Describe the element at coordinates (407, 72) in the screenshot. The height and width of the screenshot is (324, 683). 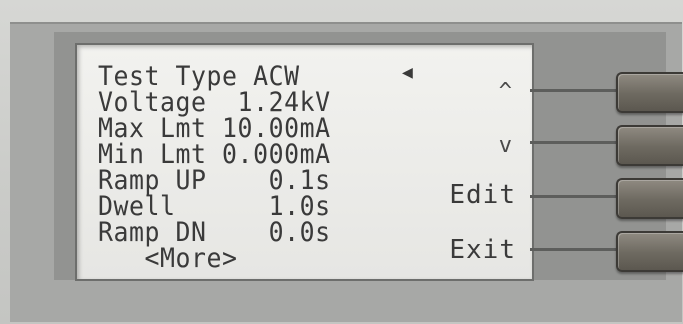
I see `left-triangle-icon: ◀` at that location.